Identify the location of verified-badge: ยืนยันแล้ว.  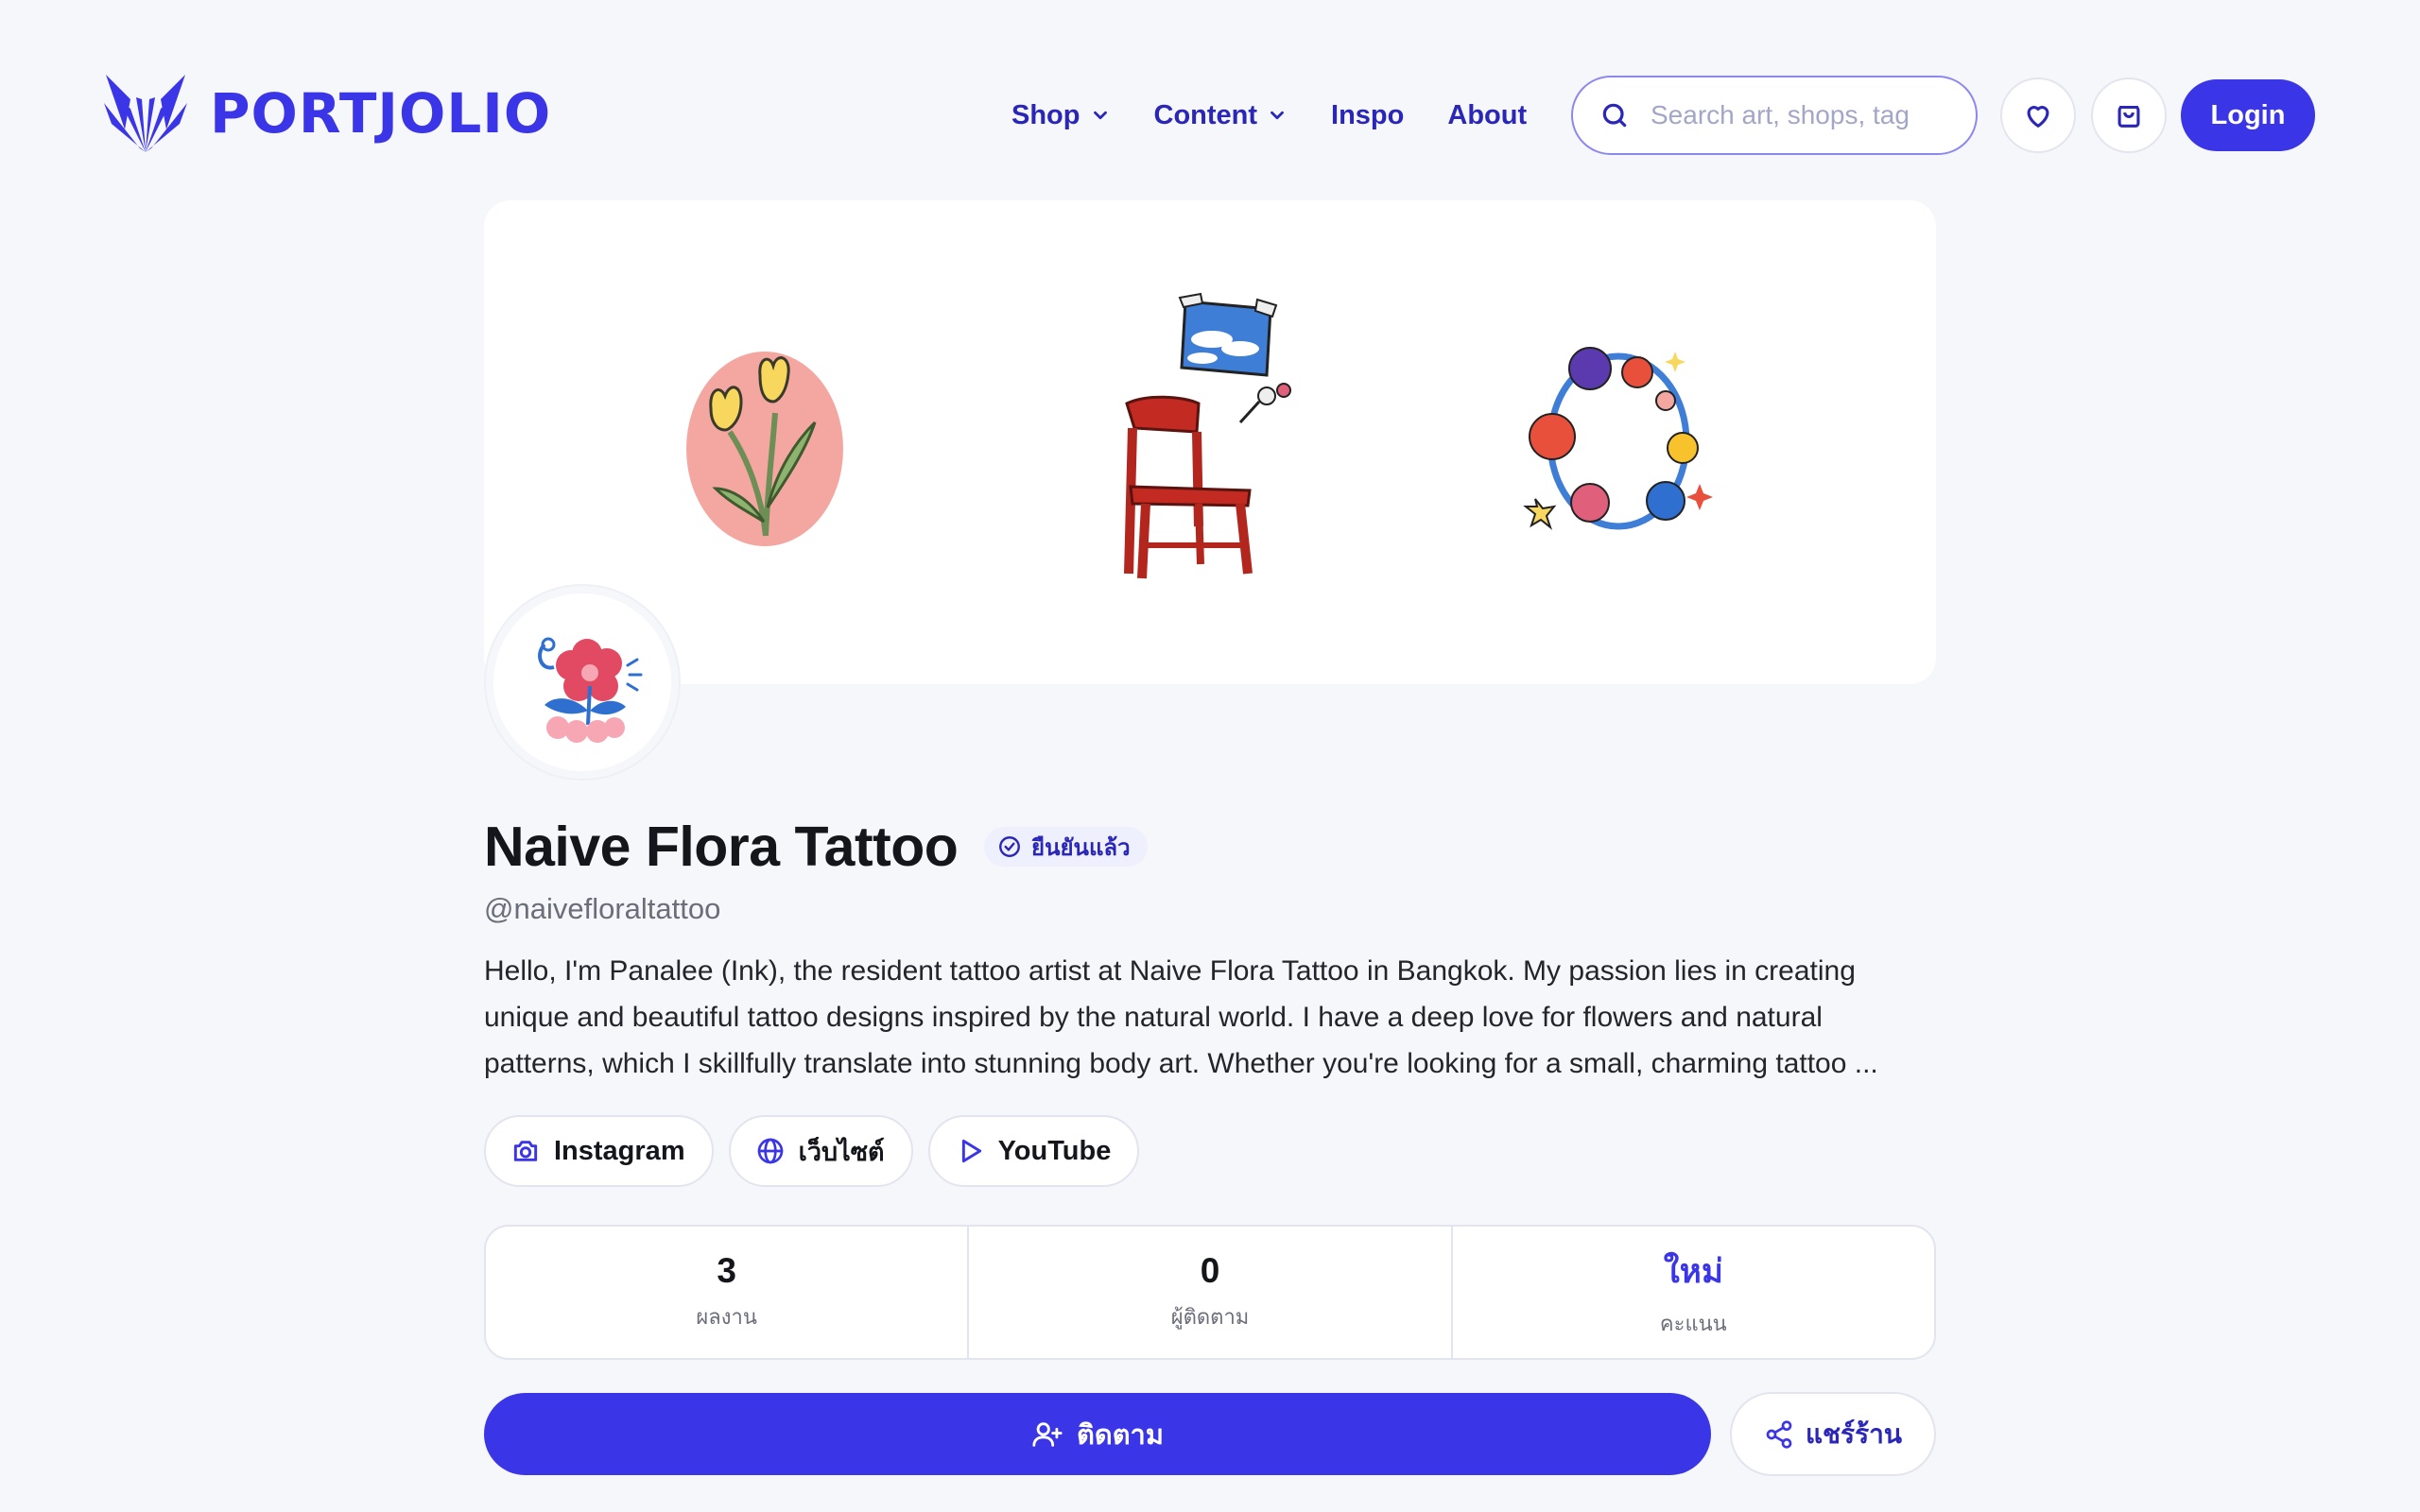
(1066, 847).